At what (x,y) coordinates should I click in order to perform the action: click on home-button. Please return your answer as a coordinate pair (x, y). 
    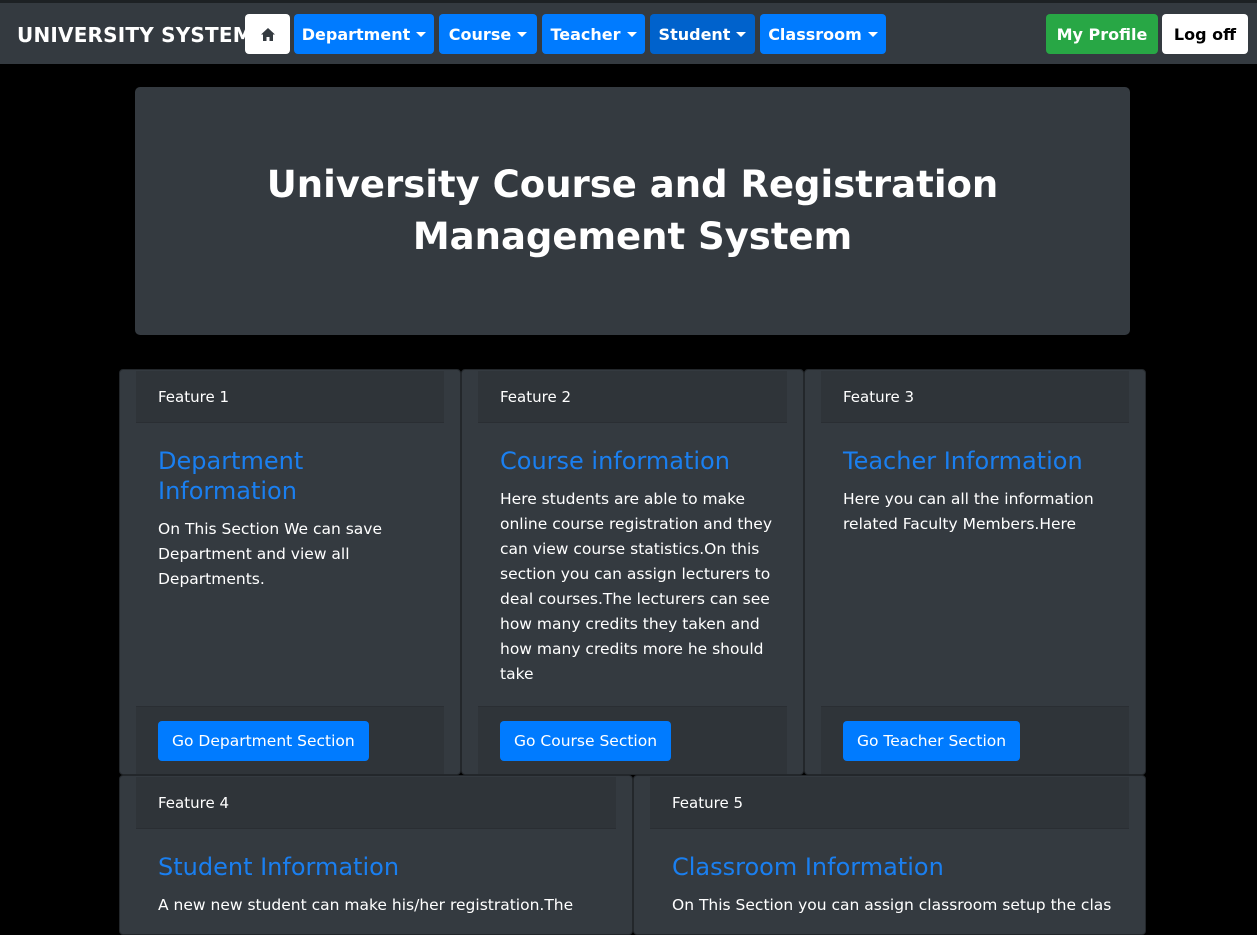
    Looking at the image, I should click on (267, 34).